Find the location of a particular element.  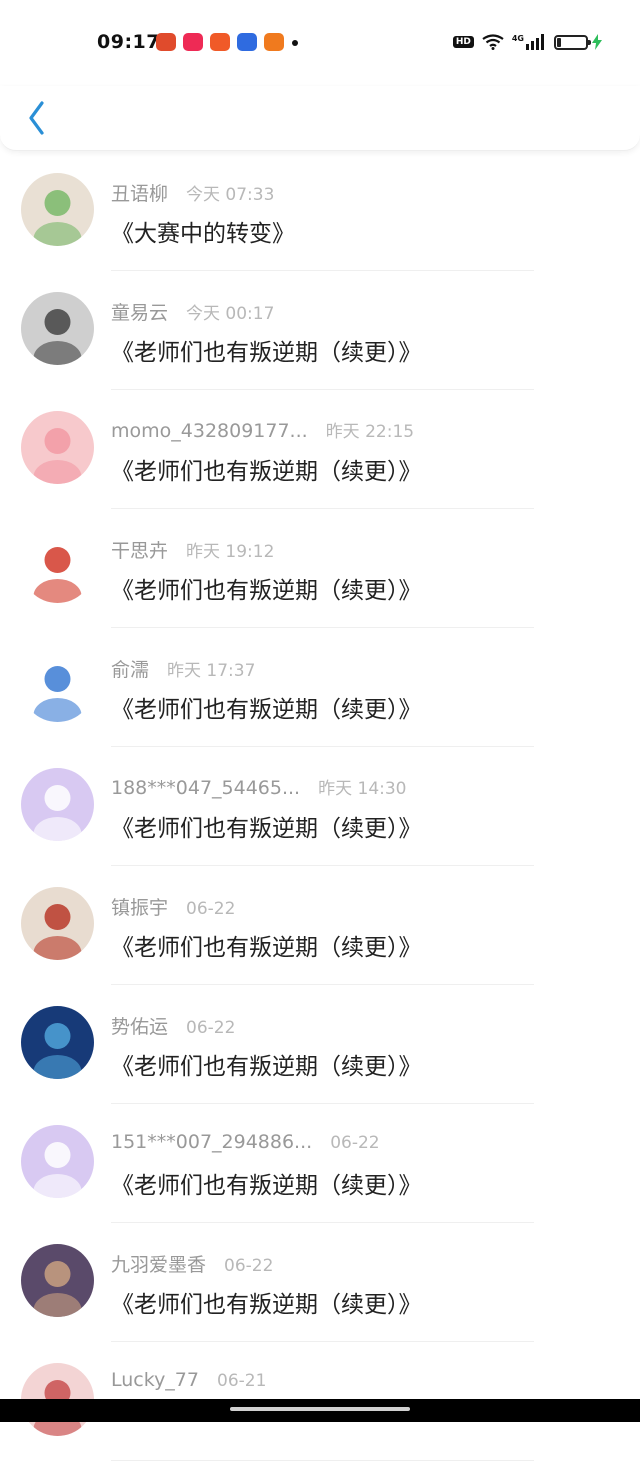

message-meta: 镇振宇 06-22 is located at coordinates (173, 906).